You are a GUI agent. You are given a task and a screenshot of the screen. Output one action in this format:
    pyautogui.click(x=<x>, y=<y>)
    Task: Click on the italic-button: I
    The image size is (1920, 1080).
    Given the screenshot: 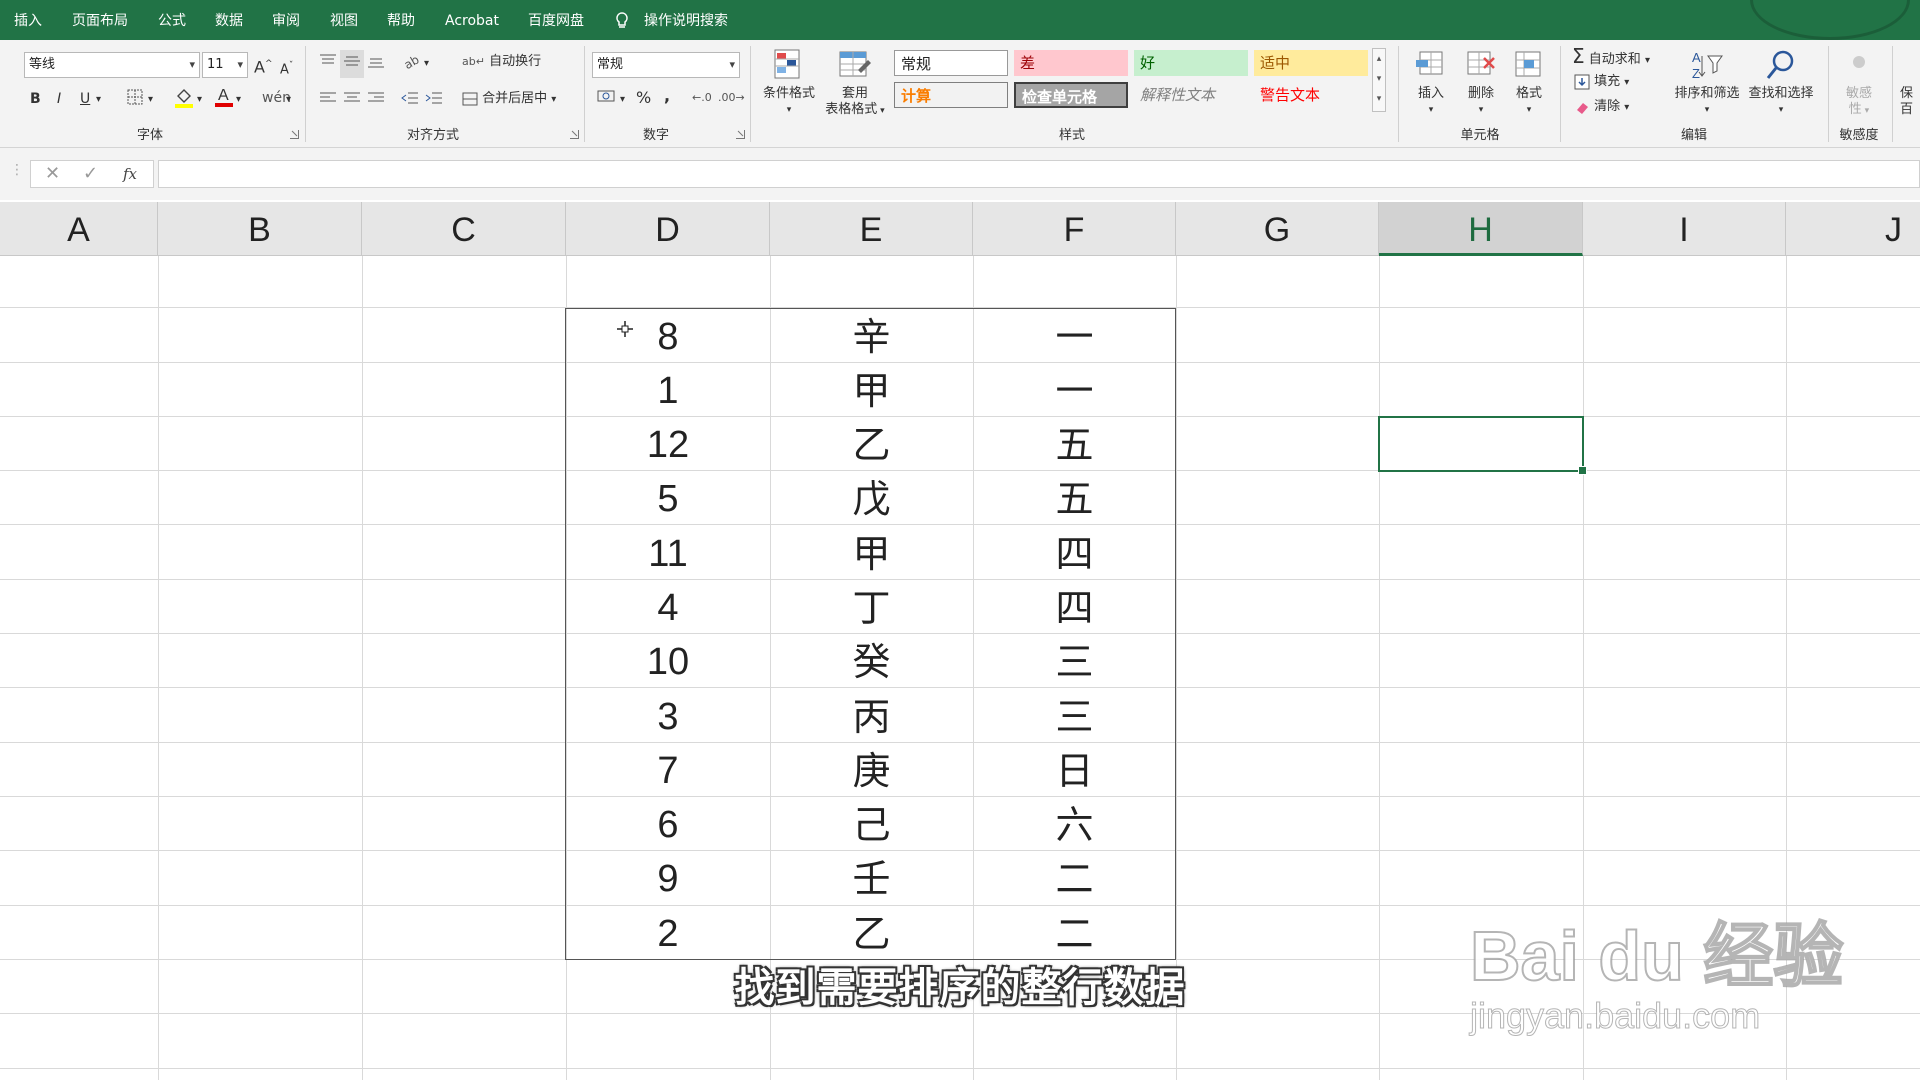 What is the action you would take?
    pyautogui.click(x=59, y=99)
    